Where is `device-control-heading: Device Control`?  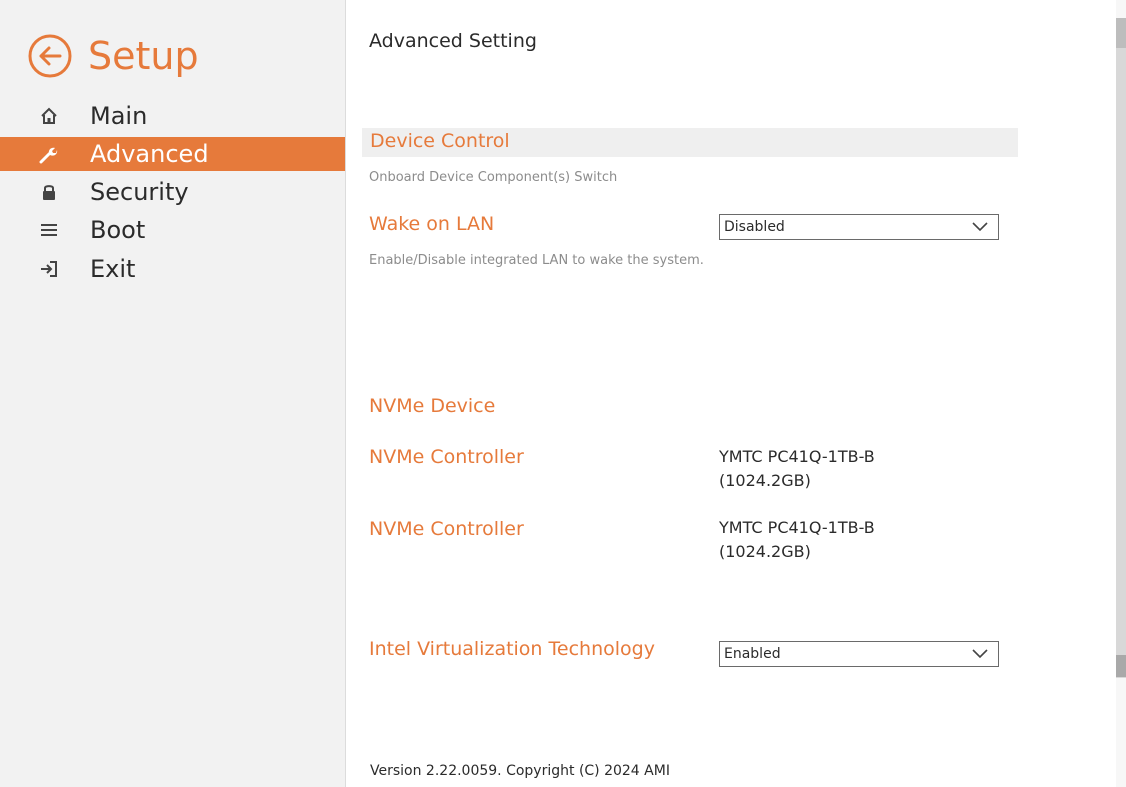 device-control-heading: Device Control is located at coordinates (440, 141).